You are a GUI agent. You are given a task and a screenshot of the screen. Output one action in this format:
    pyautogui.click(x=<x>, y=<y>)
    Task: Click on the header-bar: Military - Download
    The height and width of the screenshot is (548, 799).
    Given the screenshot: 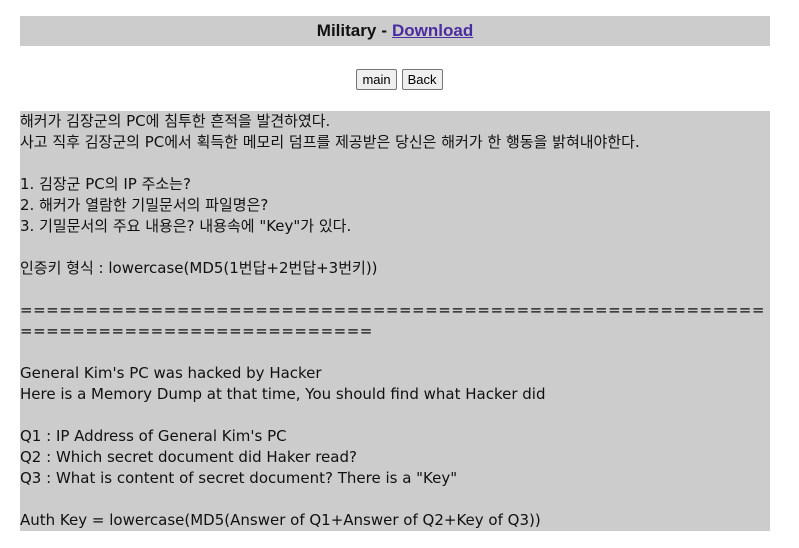 What is the action you would take?
    pyautogui.click(x=395, y=31)
    